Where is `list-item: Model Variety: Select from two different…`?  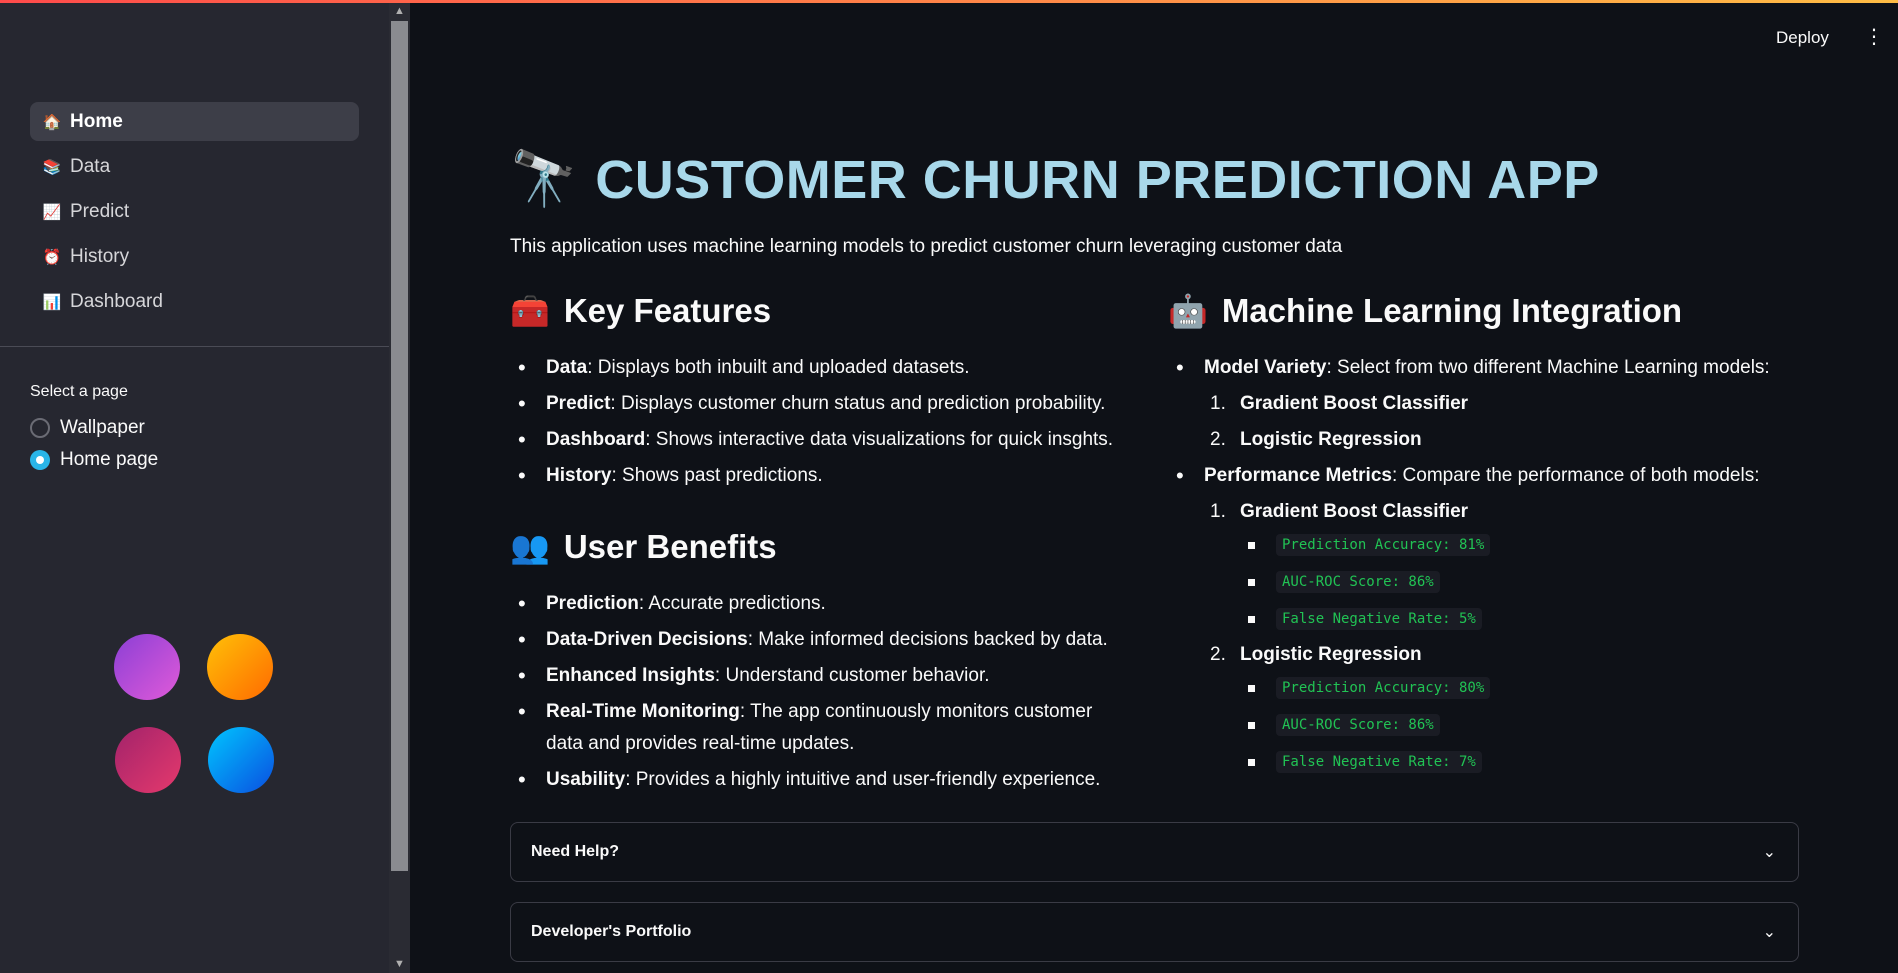
list-item: Model Variety: Select from two different… is located at coordinates (1488, 368).